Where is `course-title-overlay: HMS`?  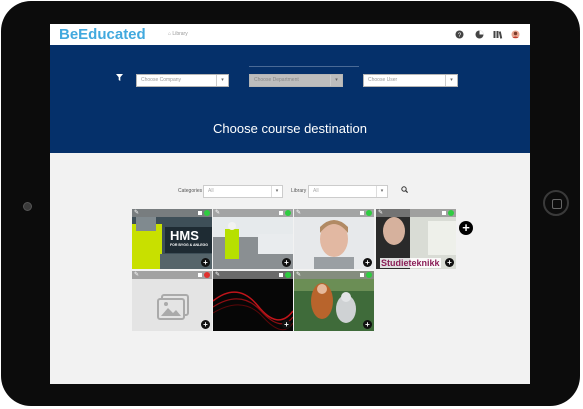 course-title-overlay: HMS is located at coordinates (184, 235).